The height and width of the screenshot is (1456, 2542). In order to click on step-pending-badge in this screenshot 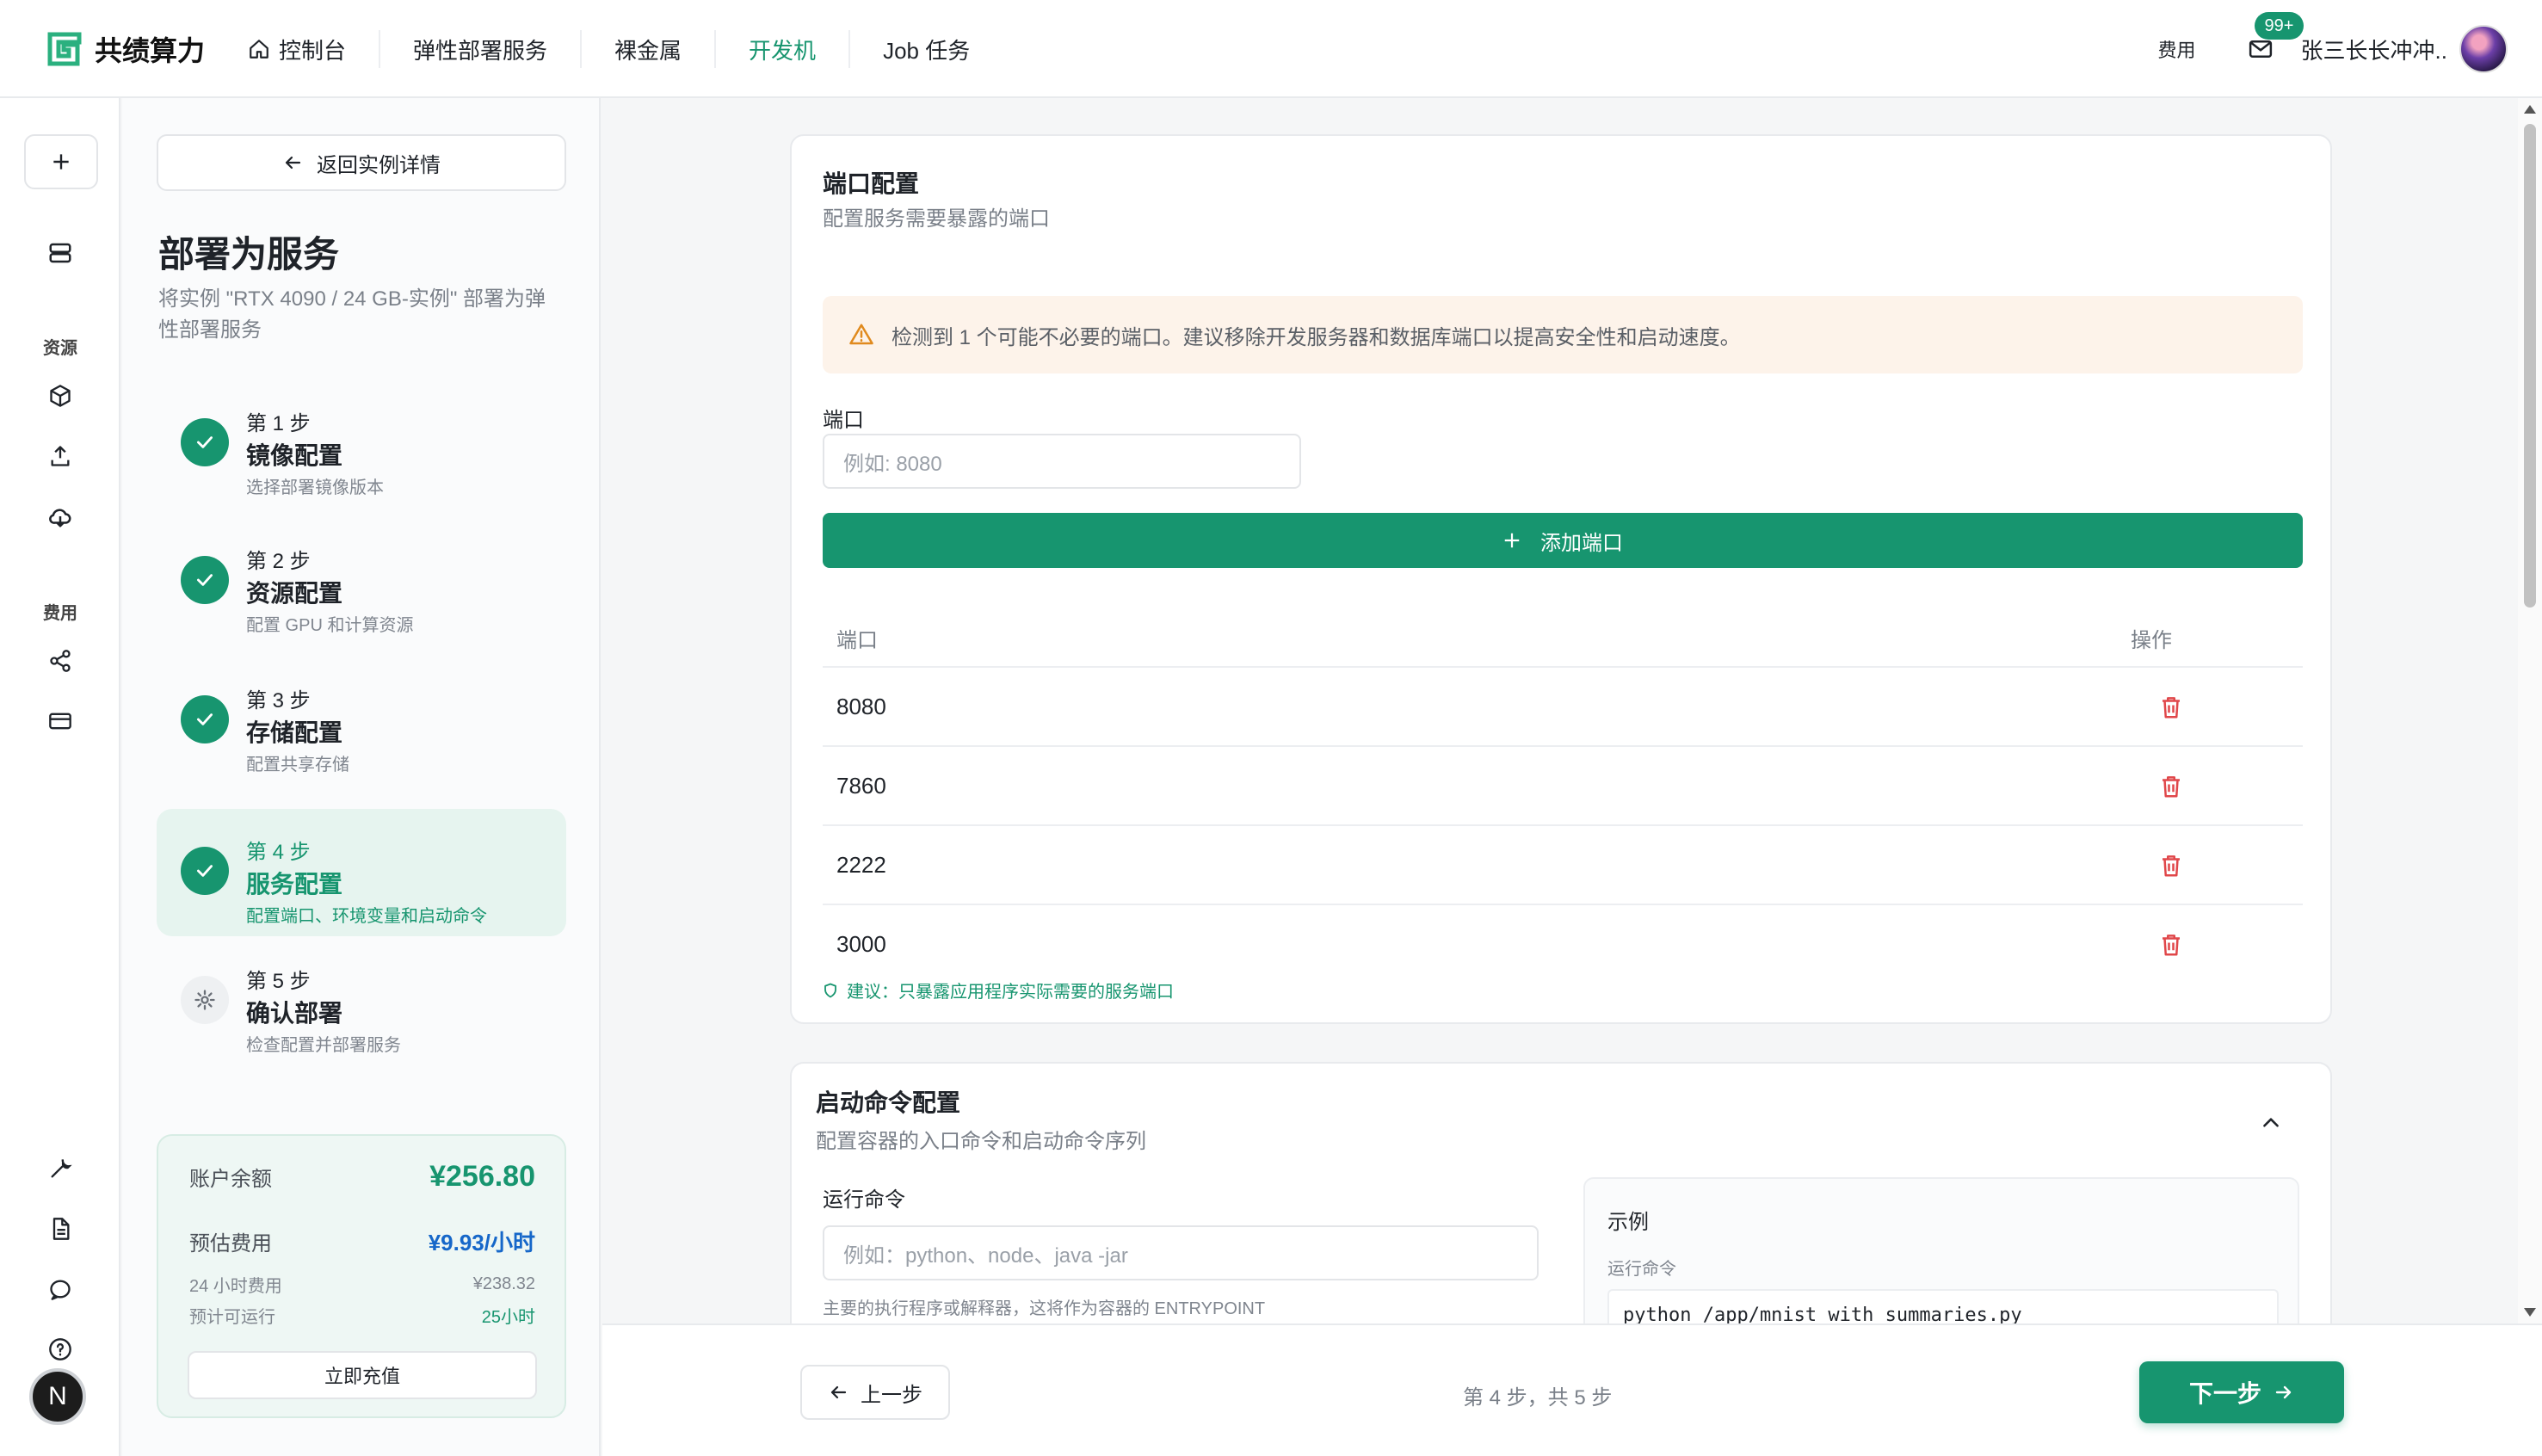, I will do `click(205, 1000)`.